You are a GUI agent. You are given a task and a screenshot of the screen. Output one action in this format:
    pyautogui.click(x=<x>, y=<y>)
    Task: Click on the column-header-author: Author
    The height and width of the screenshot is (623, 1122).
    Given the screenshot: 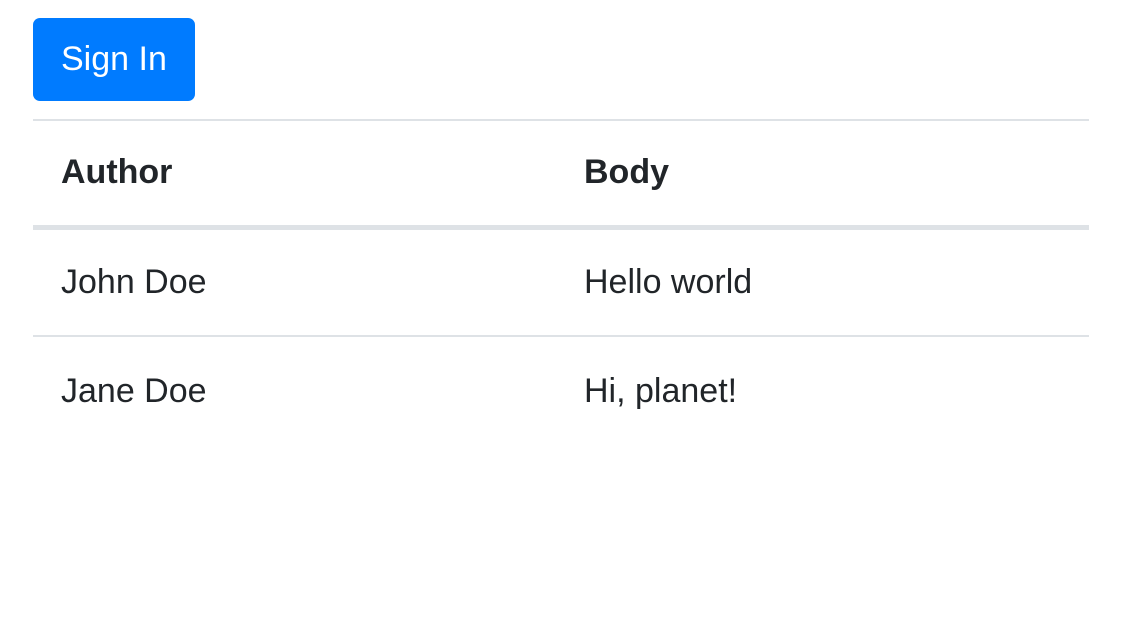 What is the action you would take?
    pyautogui.click(x=294, y=174)
    